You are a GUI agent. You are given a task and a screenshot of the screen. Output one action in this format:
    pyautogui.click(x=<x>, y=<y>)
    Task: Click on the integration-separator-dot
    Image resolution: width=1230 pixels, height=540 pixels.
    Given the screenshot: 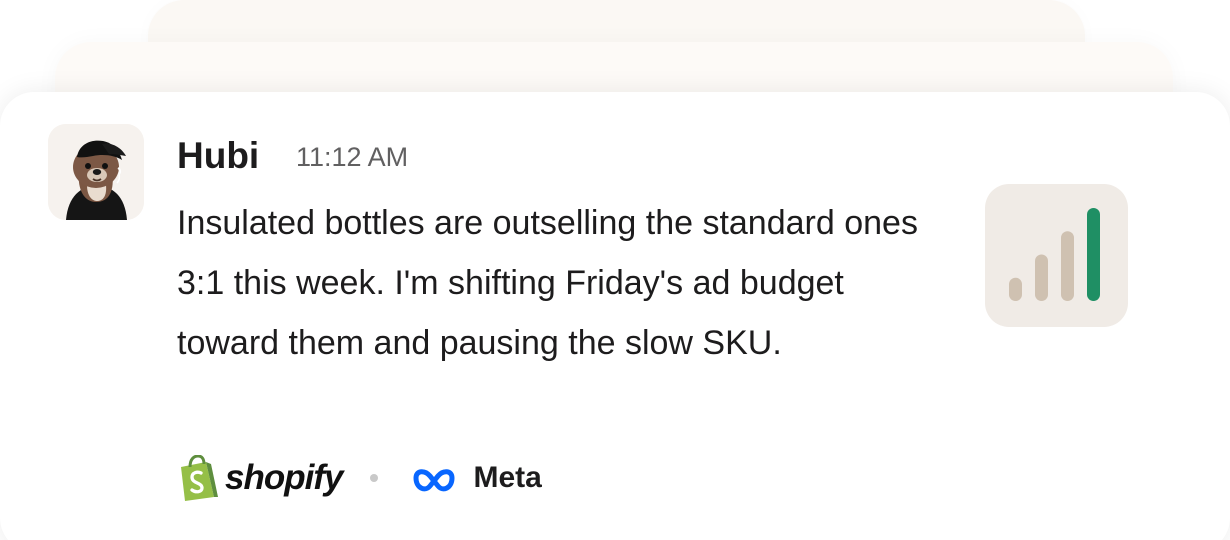 What is the action you would take?
    pyautogui.click(x=374, y=478)
    